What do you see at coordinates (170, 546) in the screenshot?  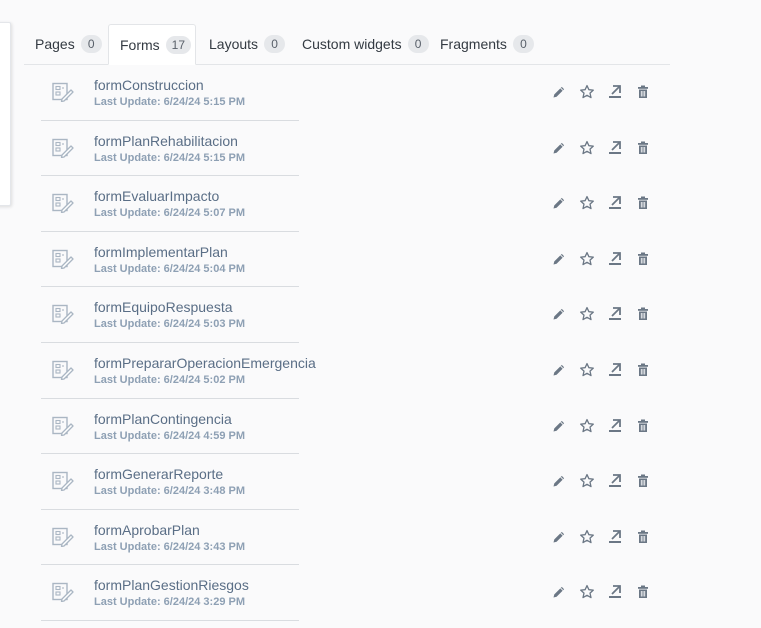 I see `last-update-text: Last Update: 6/24/24 3:43 PM` at bounding box center [170, 546].